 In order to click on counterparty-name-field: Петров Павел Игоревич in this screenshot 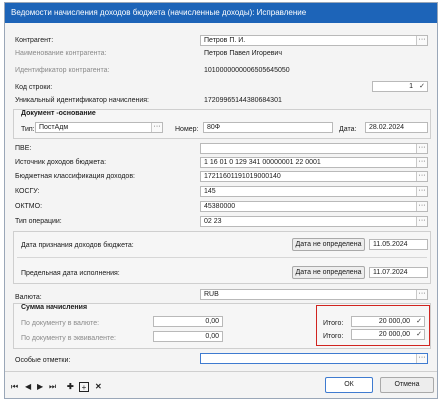, I will do `click(314, 53)`.